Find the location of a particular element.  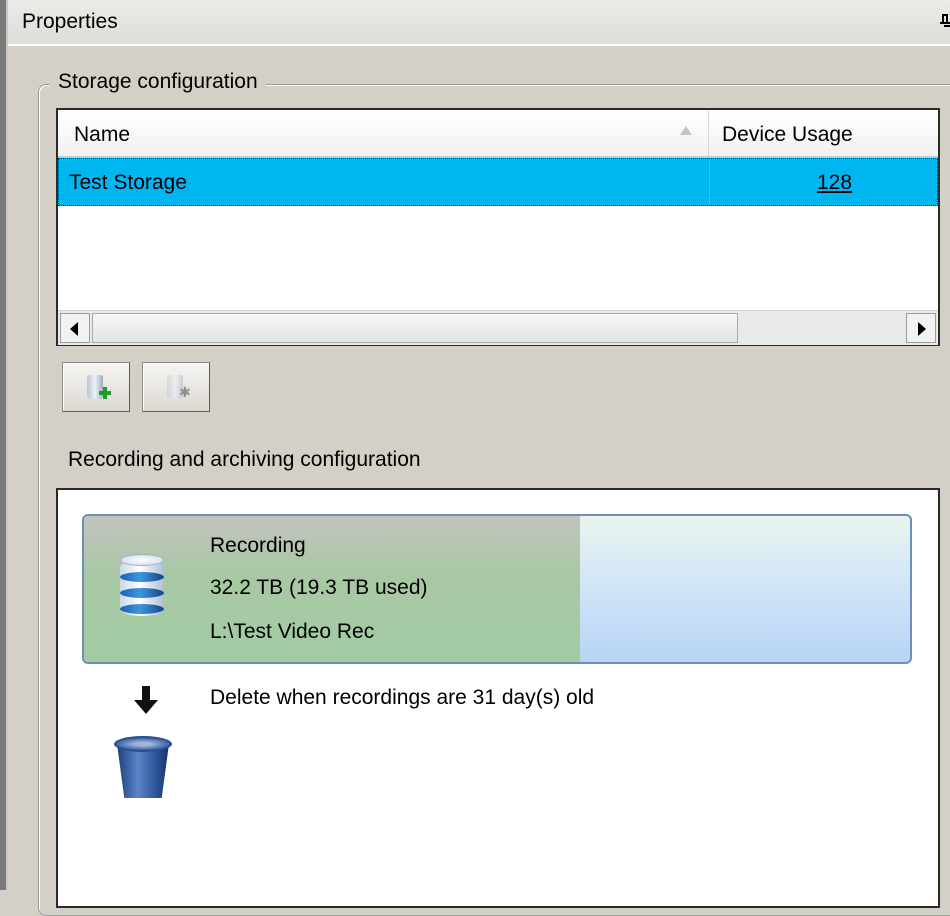

recording-path: L:\Test Video Rec is located at coordinates (292, 631).